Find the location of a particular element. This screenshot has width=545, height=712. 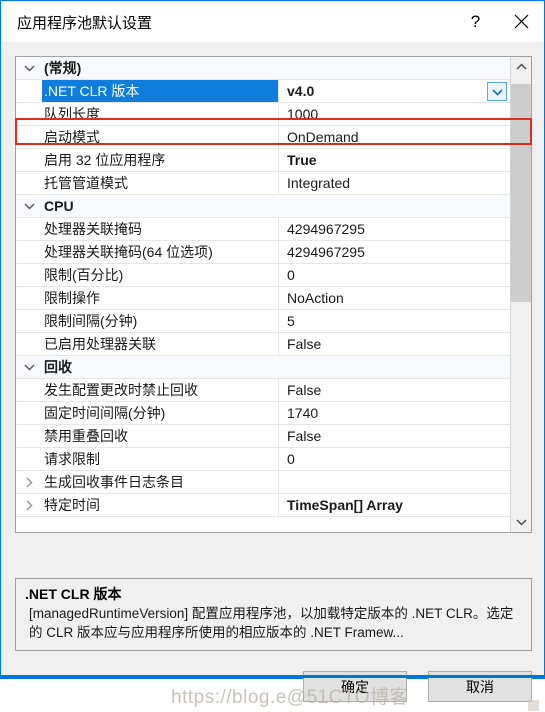

property-row: .NET CLR 版本 v4.0 is located at coordinates (263, 91).